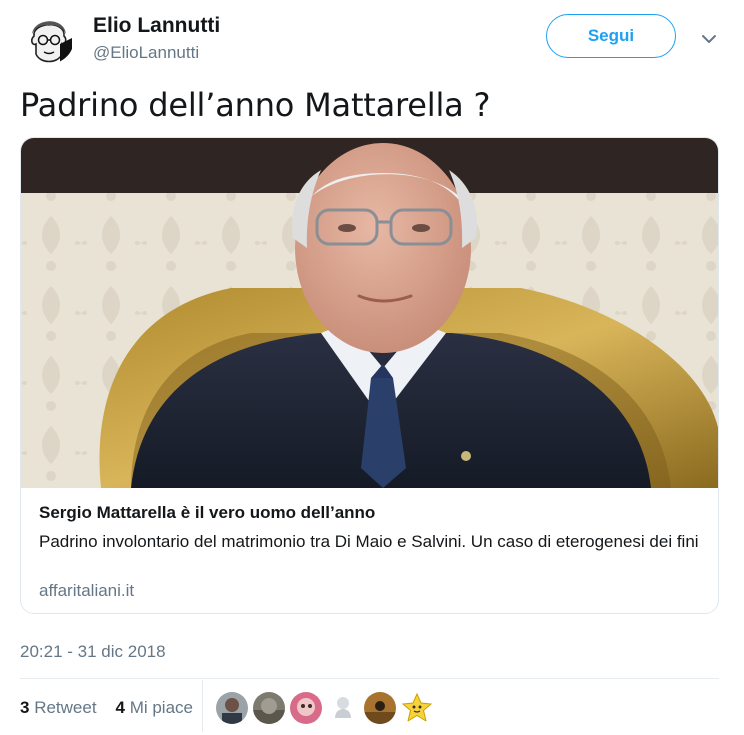 The height and width of the screenshot is (735, 744). Describe the element at coordinates (202, 706) in the screenshot. I see `stats-separator` at that location.